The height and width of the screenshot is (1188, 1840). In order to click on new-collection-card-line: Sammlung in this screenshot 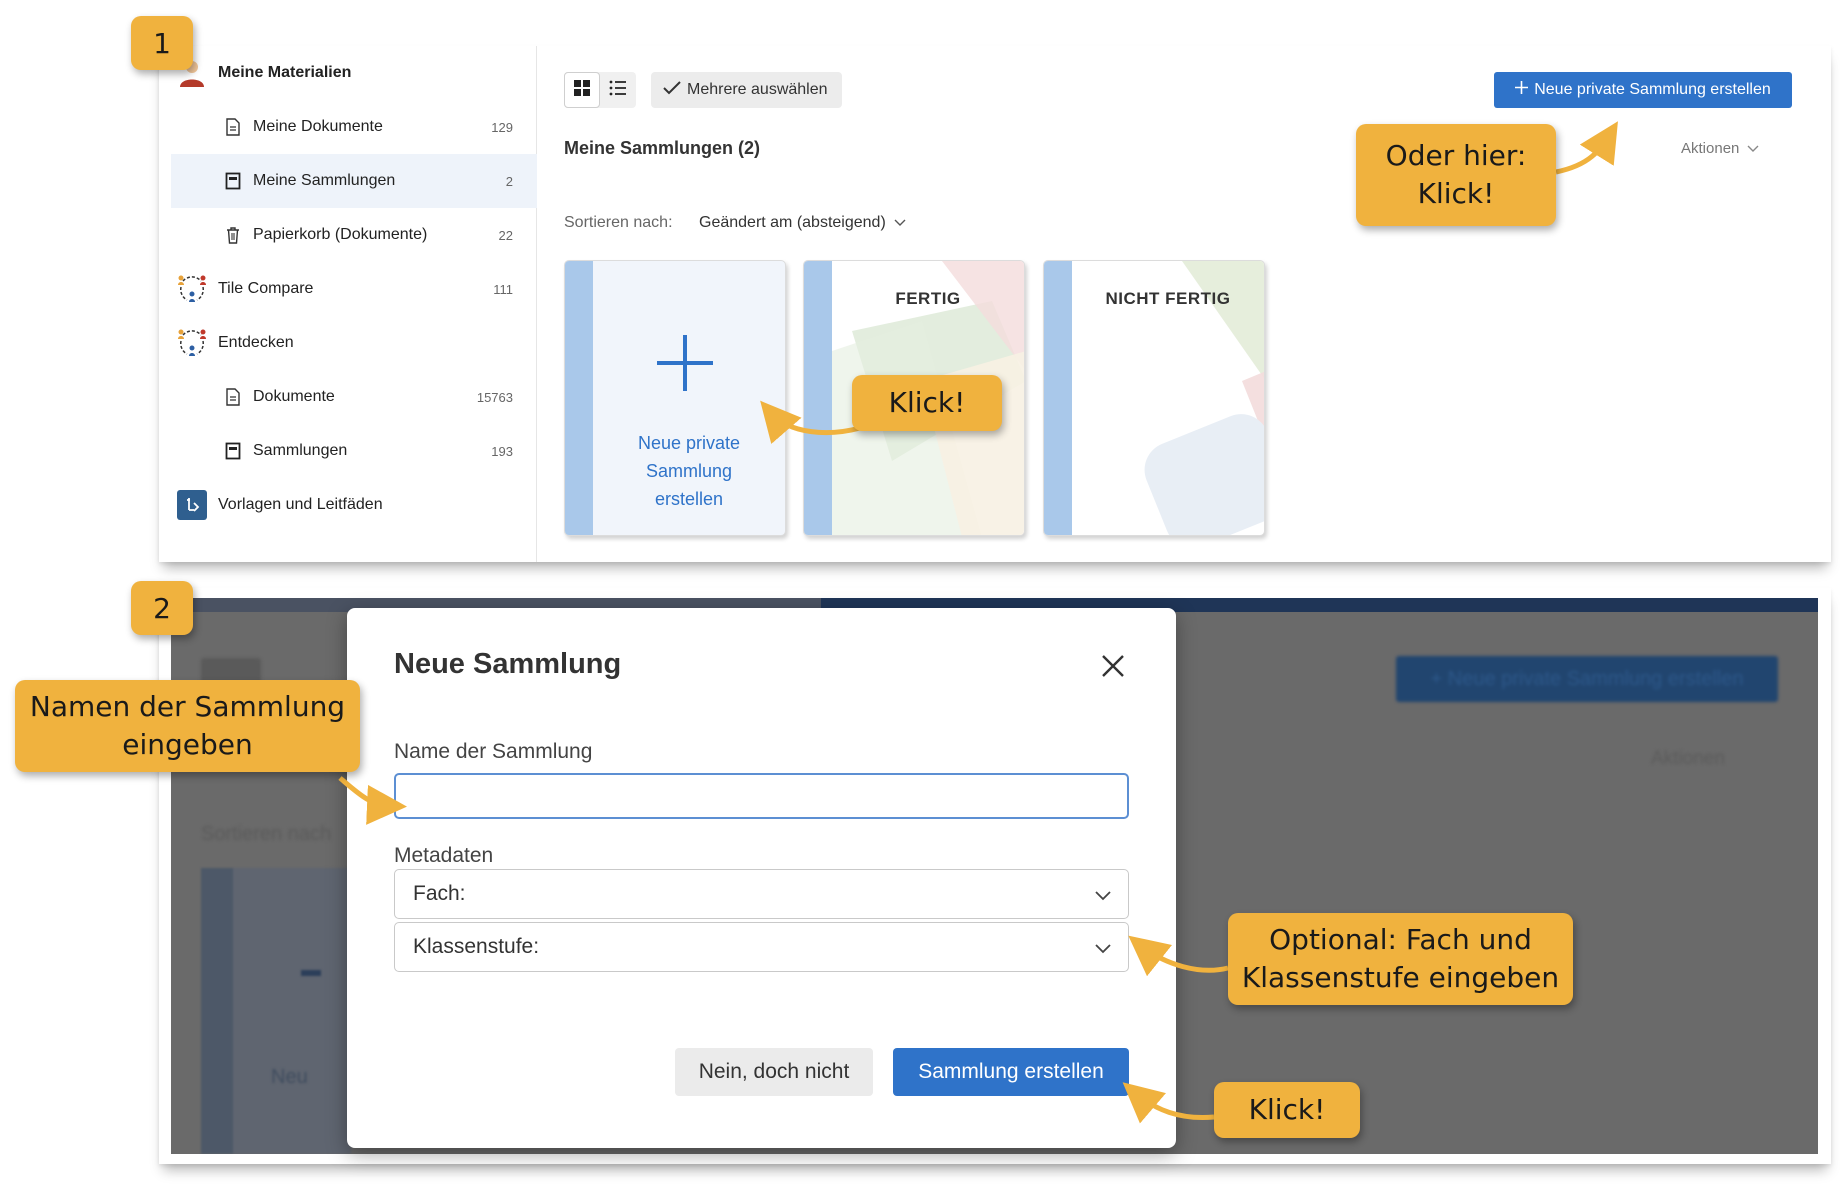, I will do `click(689, 471)`.